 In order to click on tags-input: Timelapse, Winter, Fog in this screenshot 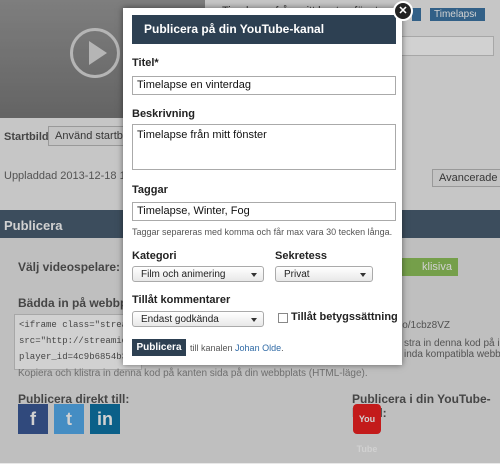, I will do `click(264, 211)`.